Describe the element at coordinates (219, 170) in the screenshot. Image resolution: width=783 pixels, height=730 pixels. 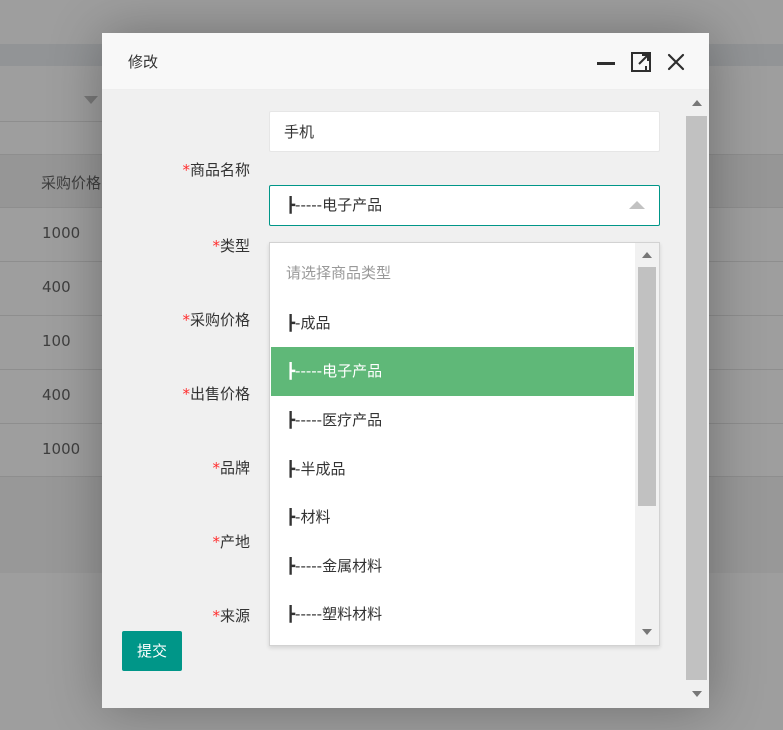
I see `product-name-label-text: 商品名称` at that location.